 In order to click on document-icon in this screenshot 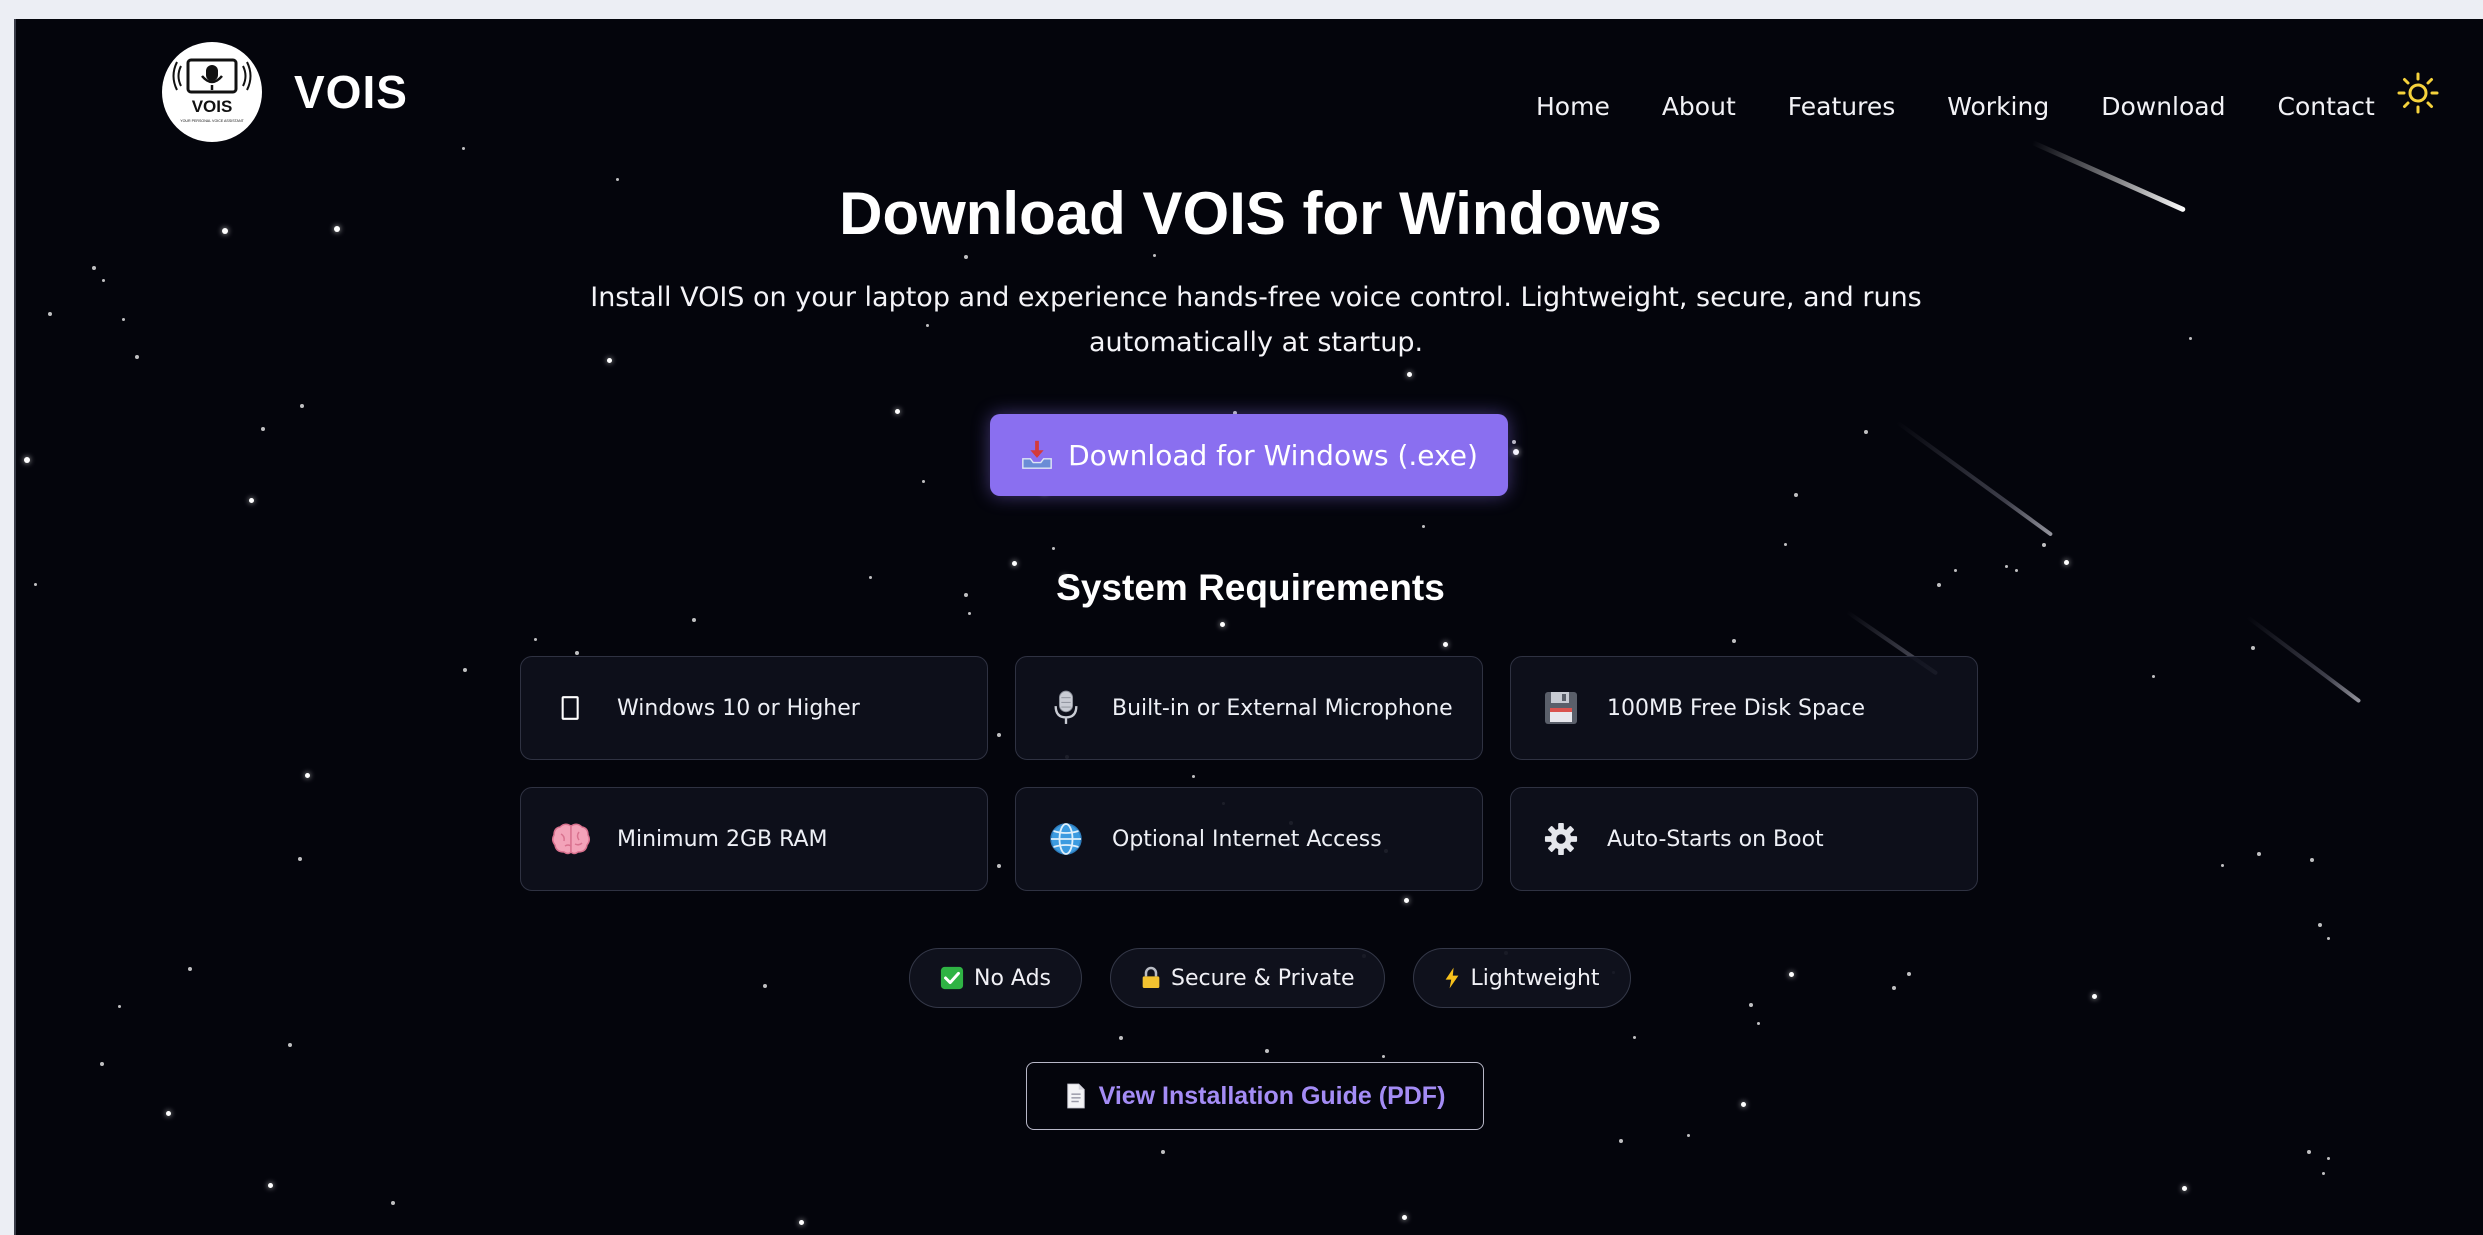, I will do `click(1075, 1096)`.